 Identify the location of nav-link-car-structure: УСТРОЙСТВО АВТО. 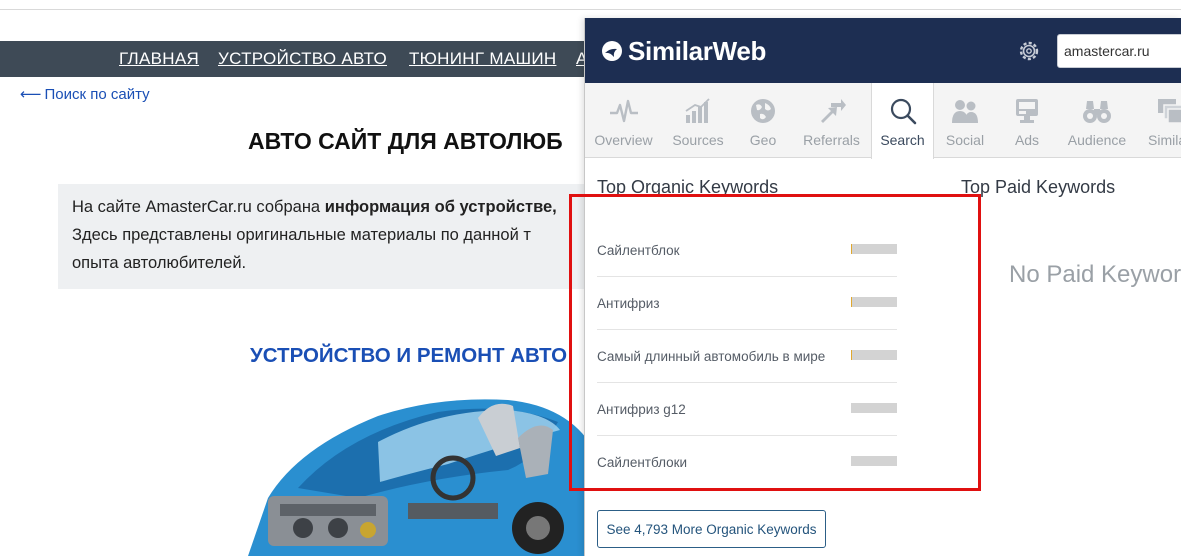
(302, 59).